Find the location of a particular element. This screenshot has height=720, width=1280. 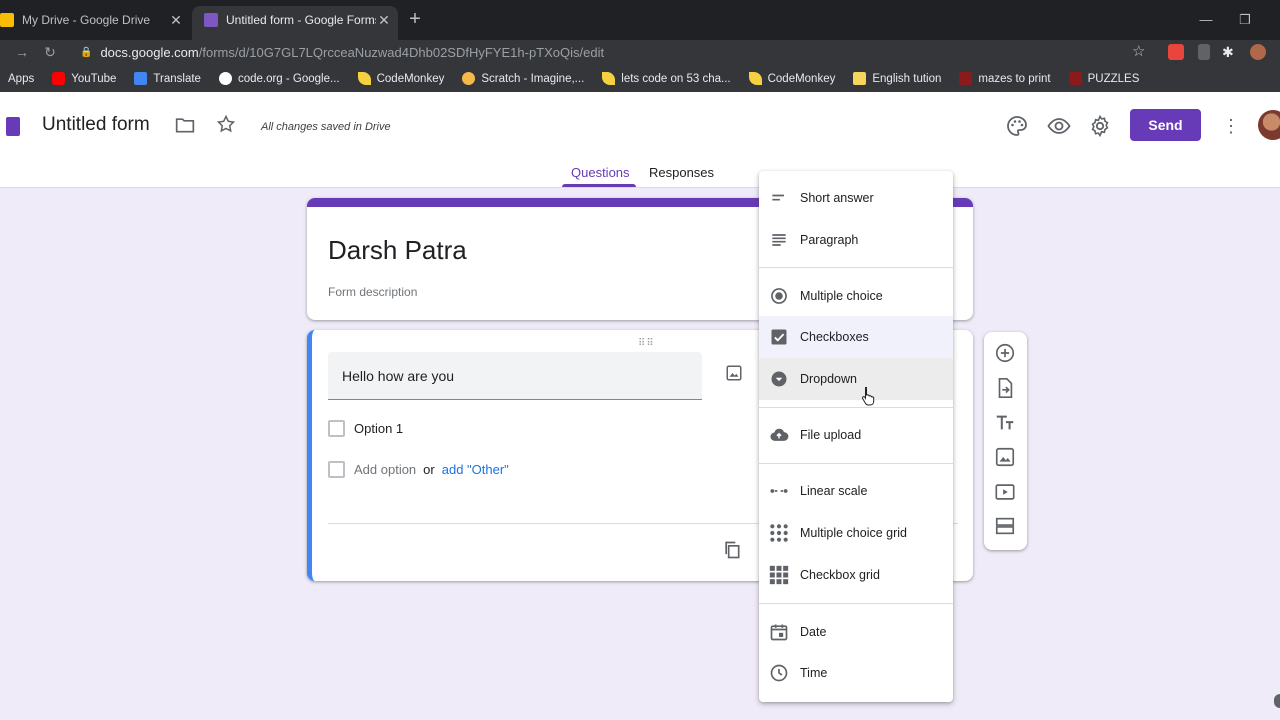

restore-icon: ❐ is located at coordinates (1245, 20).